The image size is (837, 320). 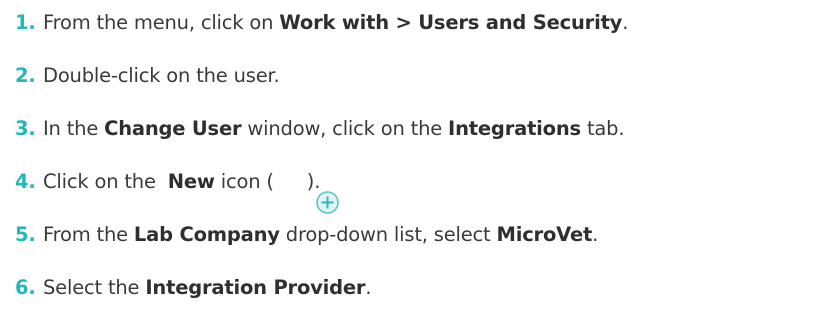 What do you see at coordinates (25, 234) in the screenshot?
I see `step-number: 5.` at bounding box center [25, 234].